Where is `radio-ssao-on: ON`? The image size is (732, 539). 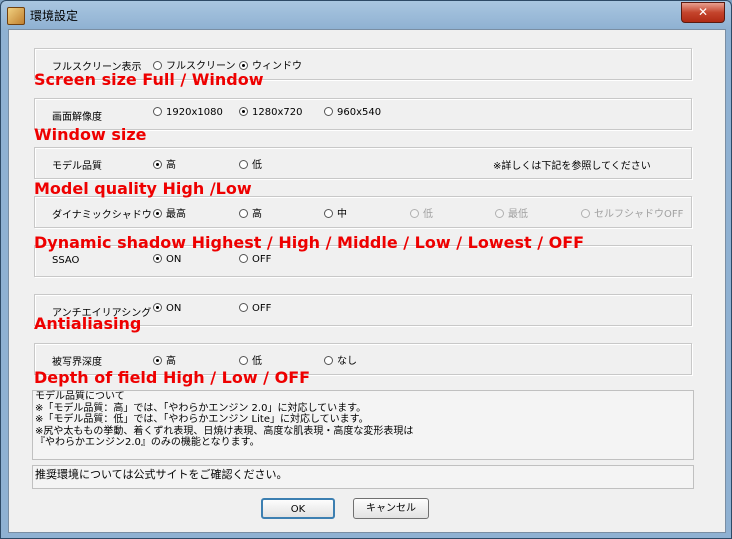 radio-ssao-on: ON is located at coordinates (167, 259).